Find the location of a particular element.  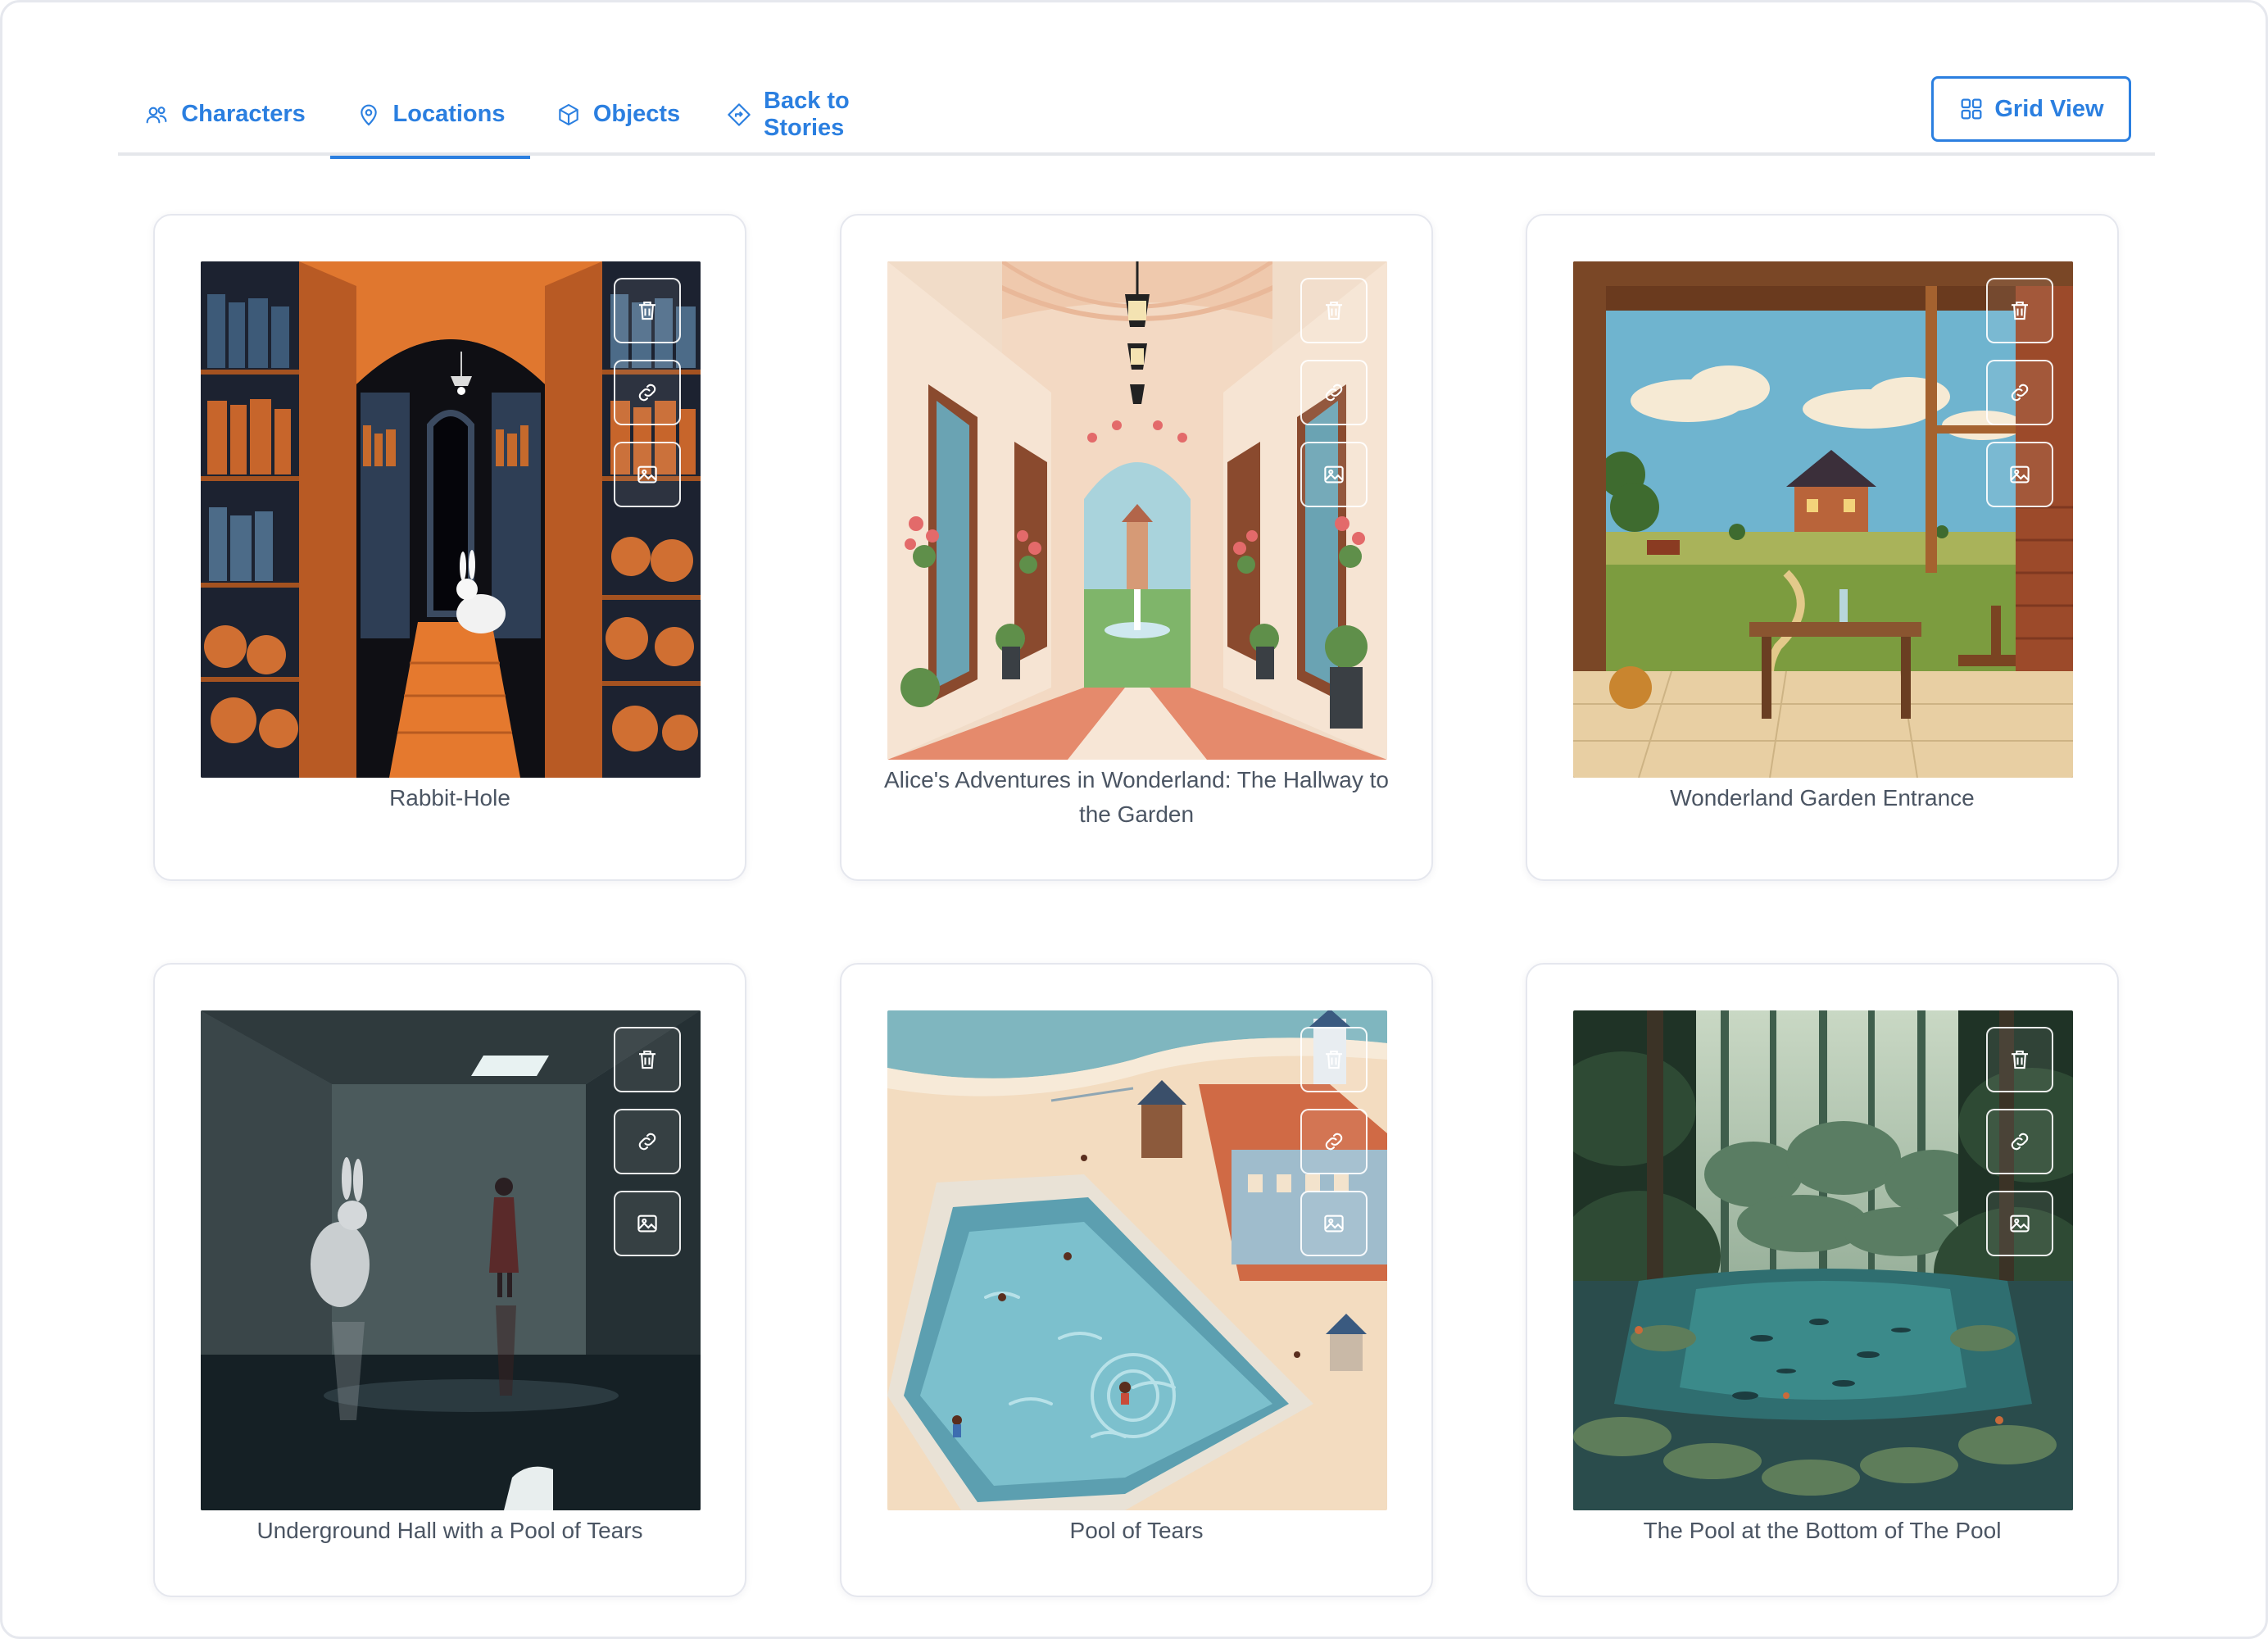

location-title: Underground Hall with a Pool of Tears is located at coordinates (449, 1530).